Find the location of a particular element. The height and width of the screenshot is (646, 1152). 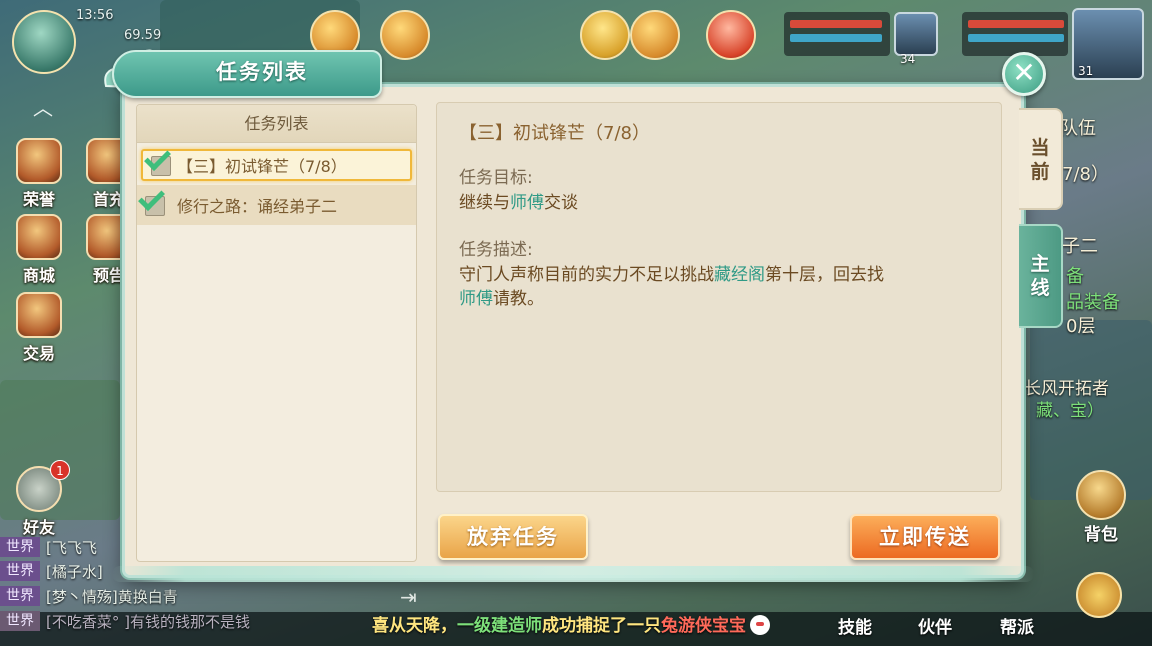

task-item: 修行之路：诵经弟子二 is located at coordinates (276, 204).